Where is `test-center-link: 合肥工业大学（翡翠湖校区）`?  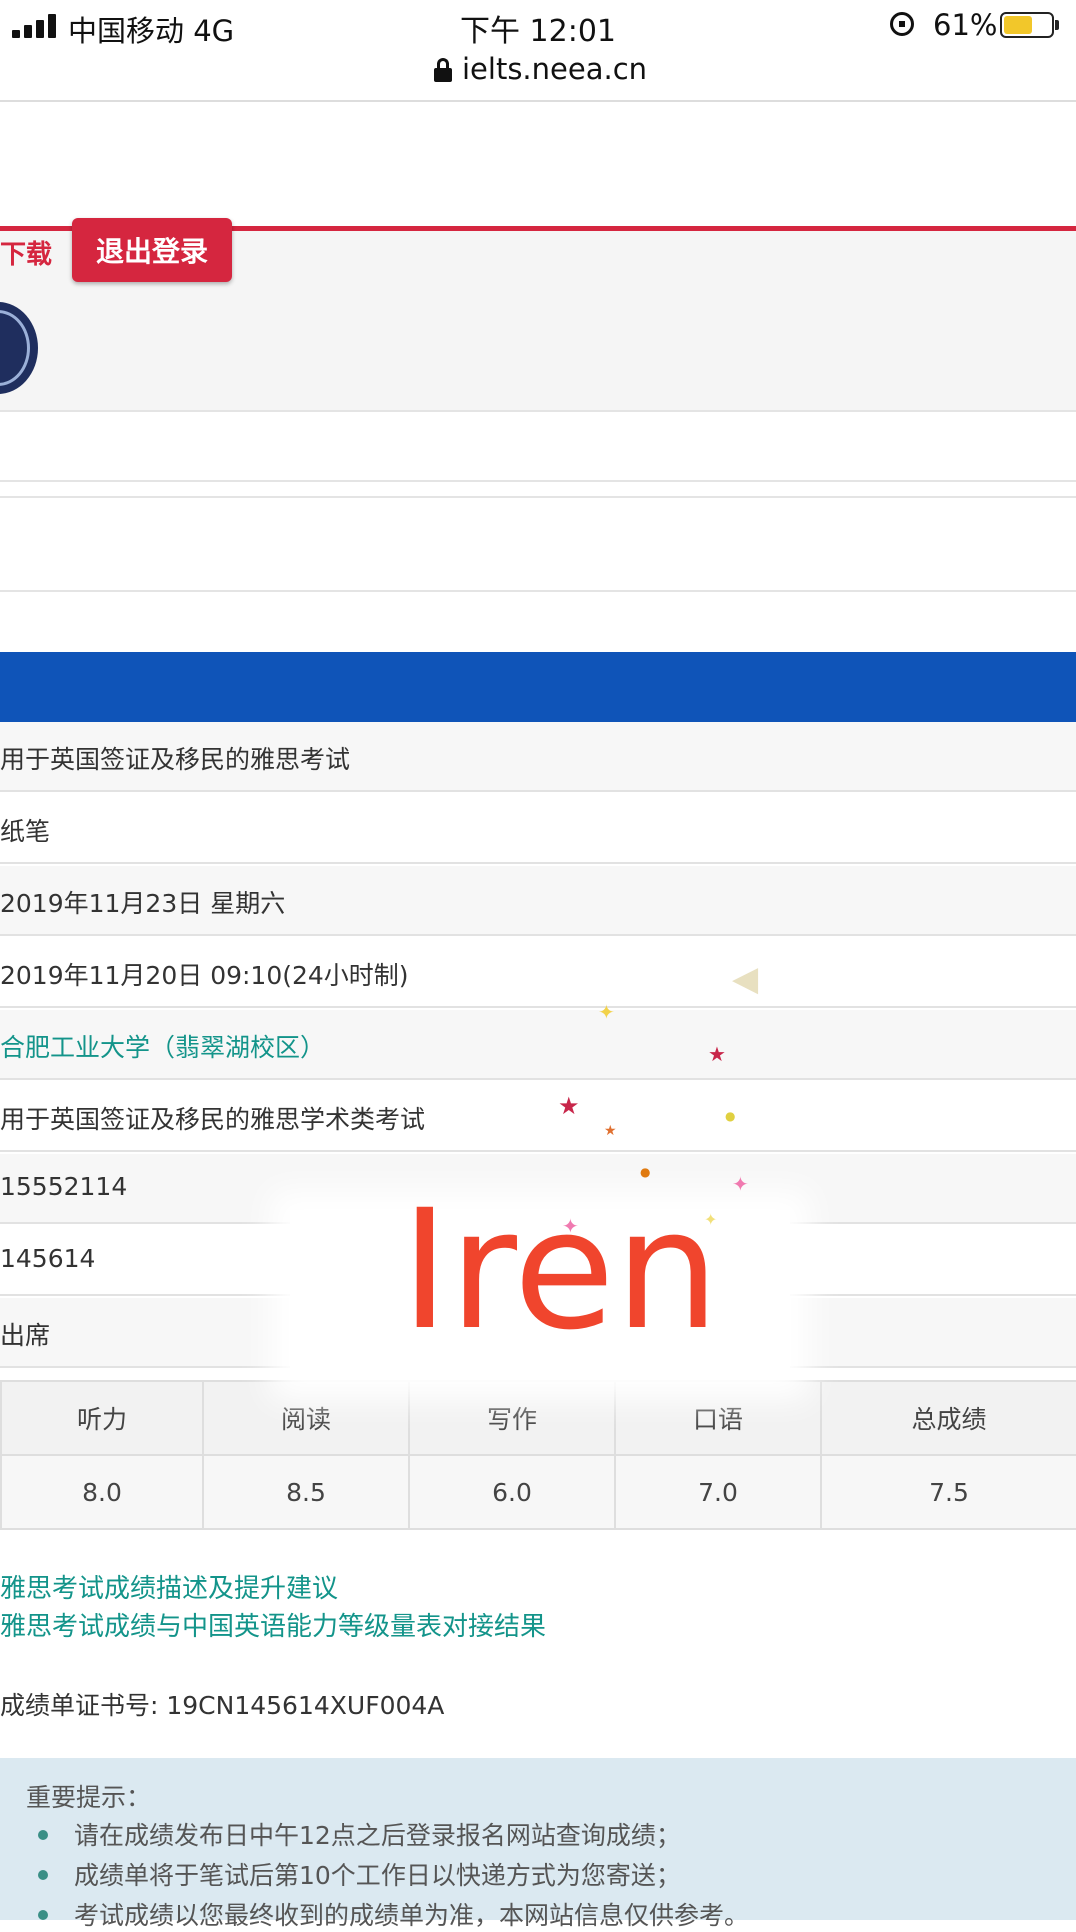
test-center-link: 合肥工业大学（翡翠湖校区） is located at coordinates (162, 1046).